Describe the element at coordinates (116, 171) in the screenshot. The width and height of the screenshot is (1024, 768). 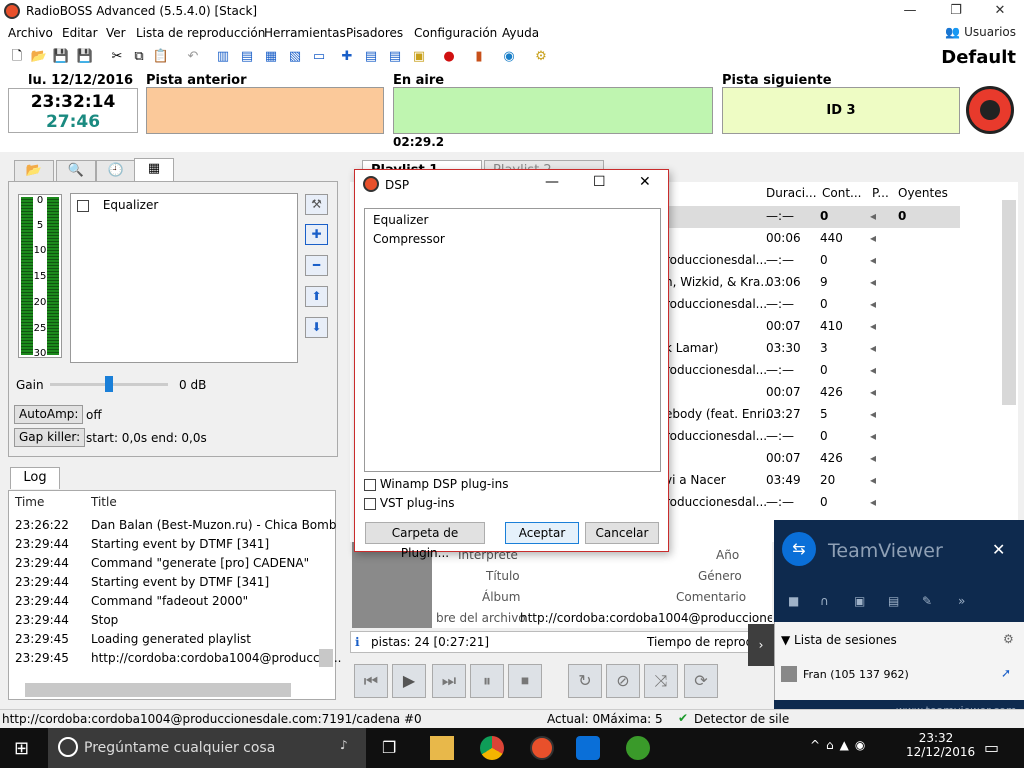
I see `tab-clock: 🕘` at that location.